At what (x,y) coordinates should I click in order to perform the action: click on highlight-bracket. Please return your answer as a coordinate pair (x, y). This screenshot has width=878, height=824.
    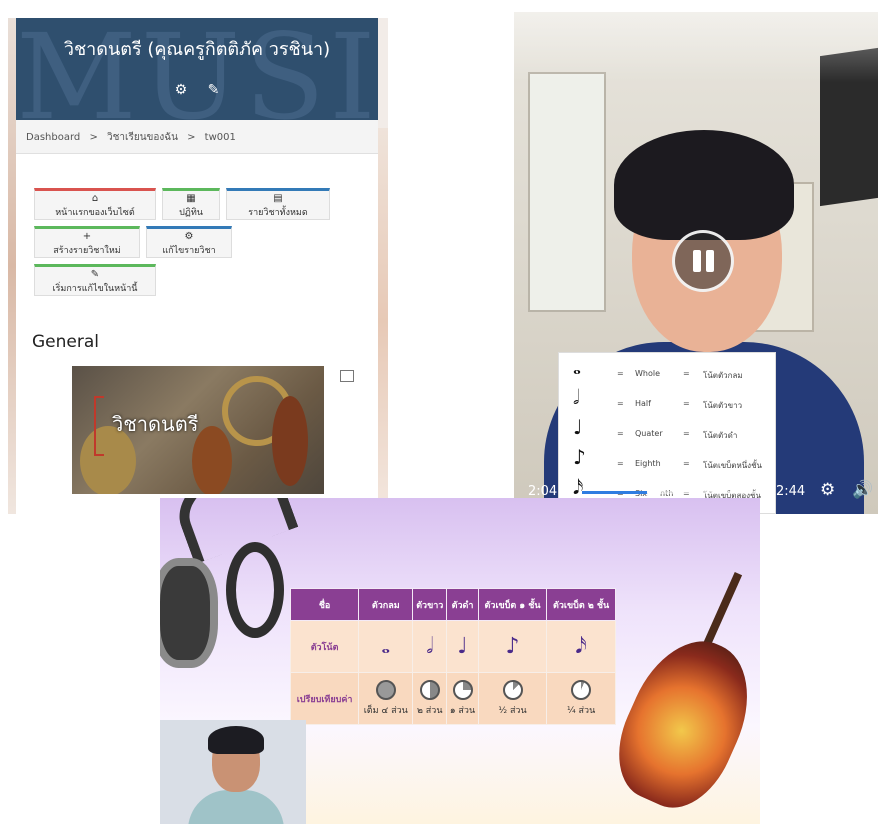
    Looking at the image, I should click on (99, 426).